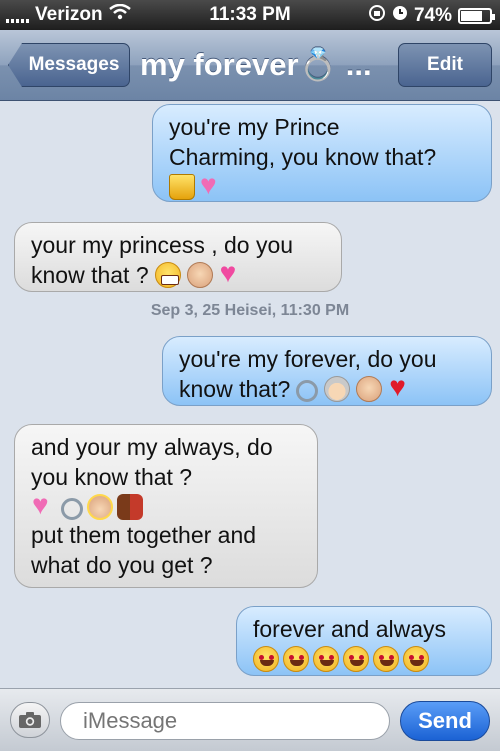 The width and height of the screenshot is (500, 751). What do you see at coordinates (400, 16) in the screenshot?
I see `alarm-icon` at bounding box center [400, 16].